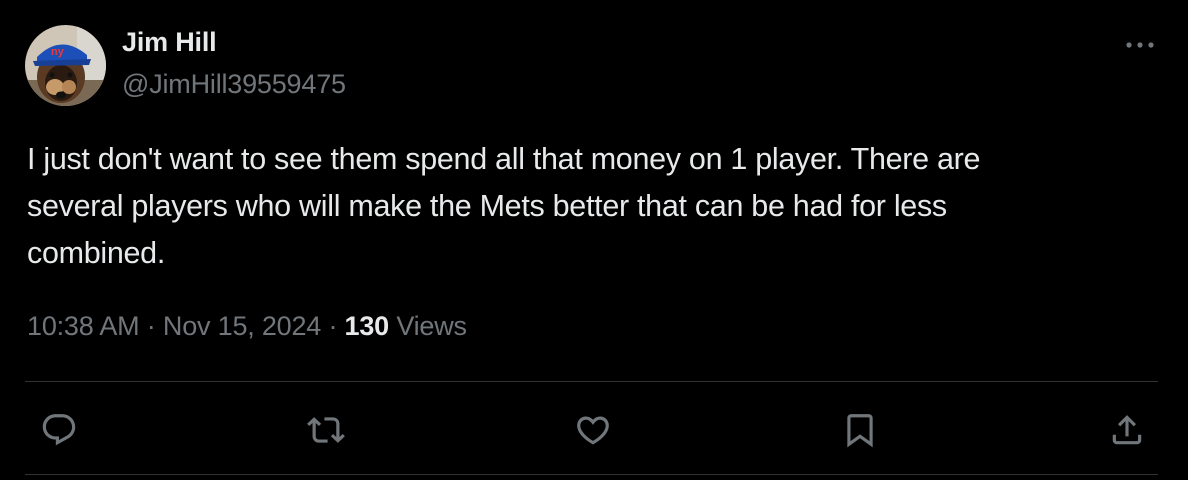 The height and width of the screenshot is (480, 1188). I want to click on retweet-icon, so click(326, 430).